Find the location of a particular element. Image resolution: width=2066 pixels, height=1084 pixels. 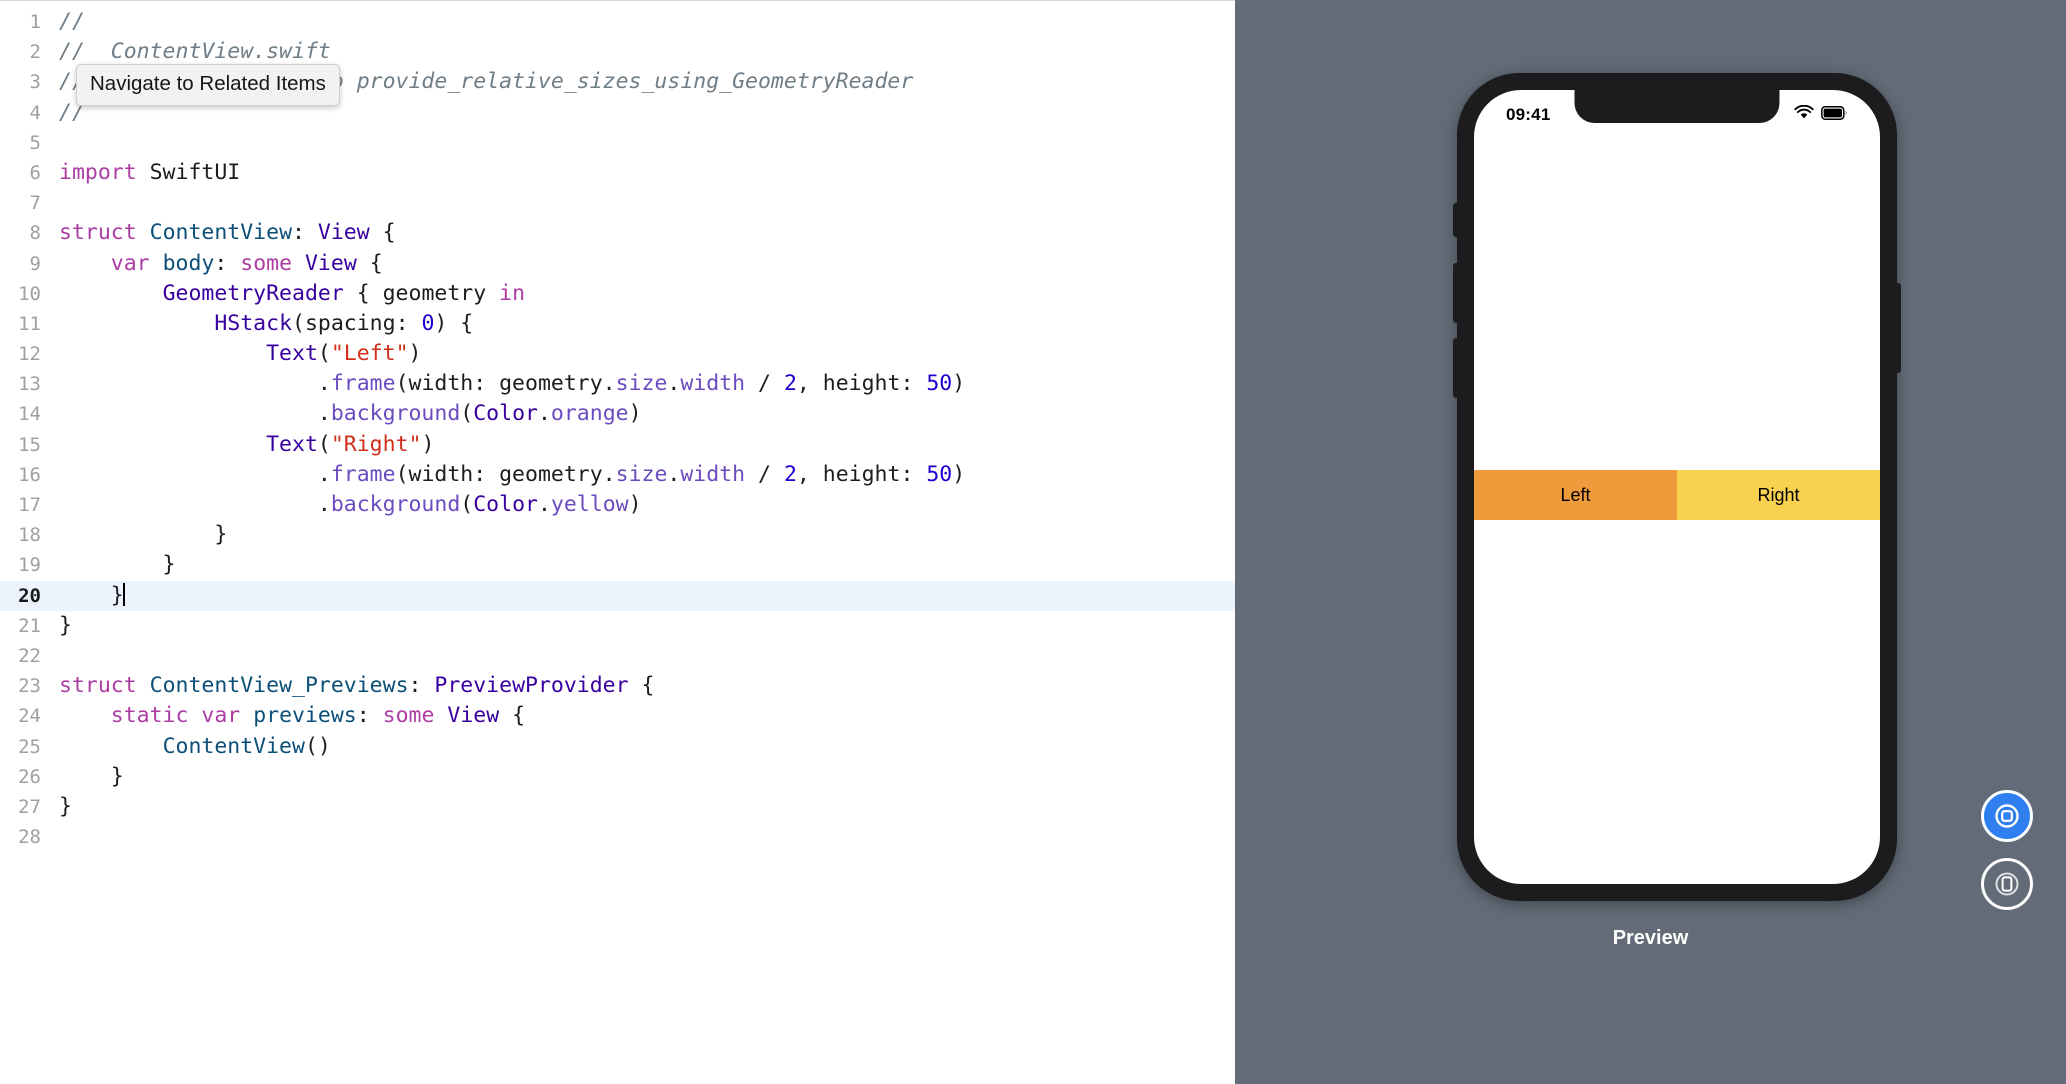

code-text: // is located at coordinates (72, 21).